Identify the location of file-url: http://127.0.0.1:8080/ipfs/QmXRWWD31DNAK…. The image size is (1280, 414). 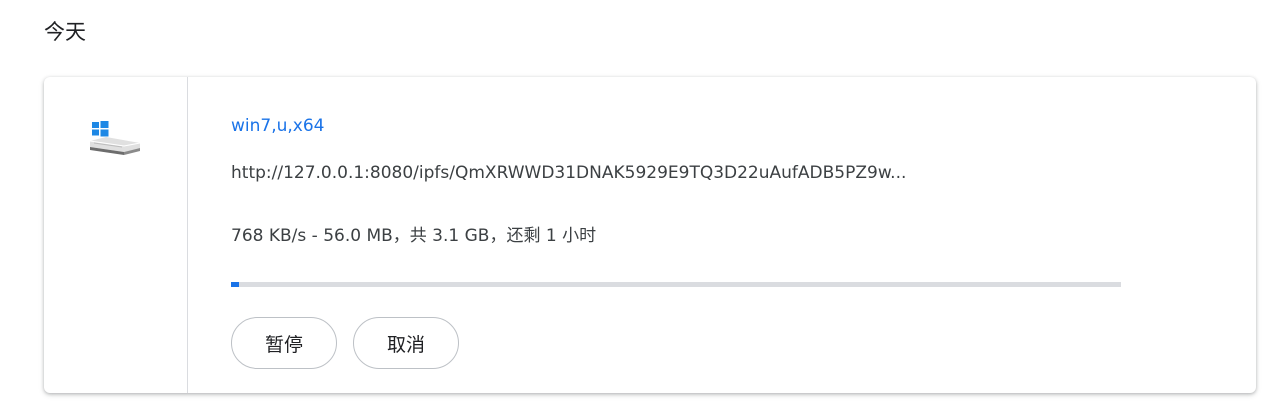
(569, 173).